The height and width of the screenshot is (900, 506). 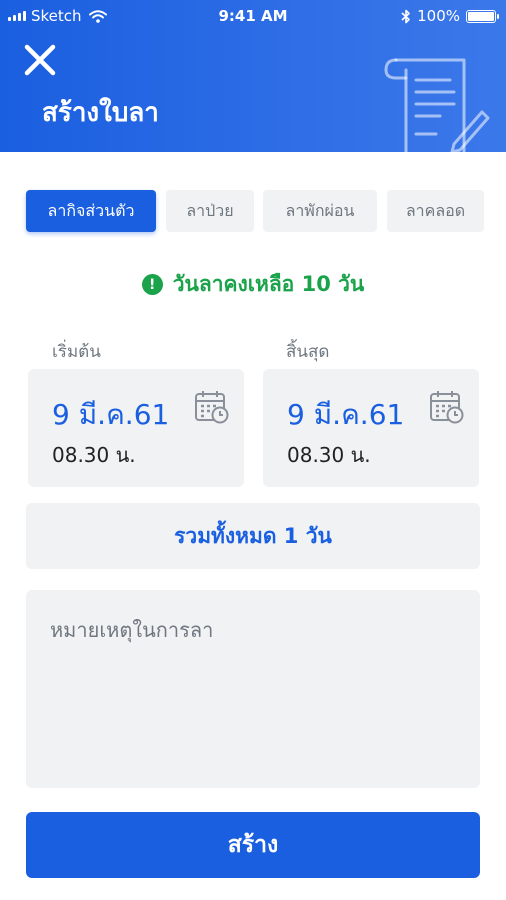 I want to click on start-date-card: 9 มี.ค.61 08.30 น., so click(x=136, y=428).